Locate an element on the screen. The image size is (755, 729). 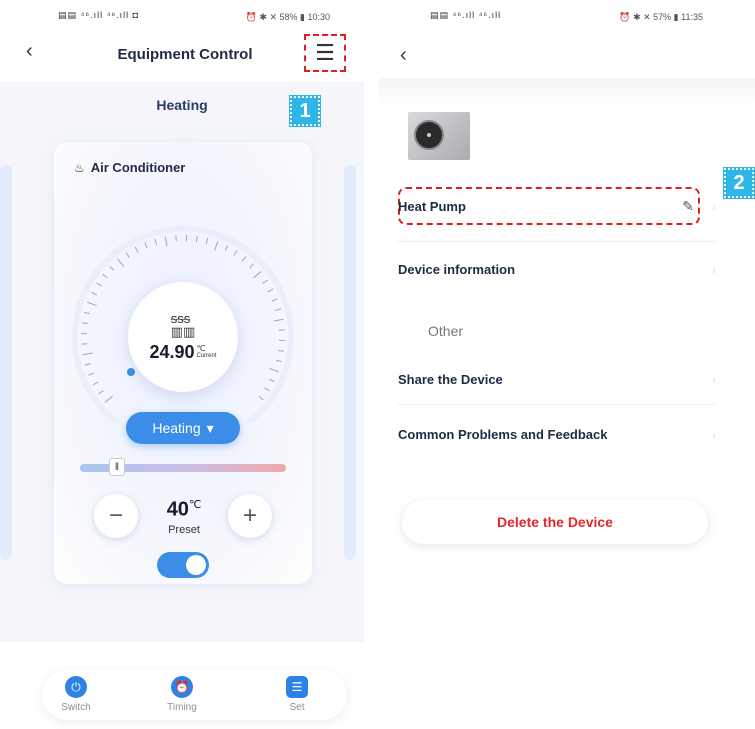
preset-display: 40℃ Preset is located at coordinates (184, 517).